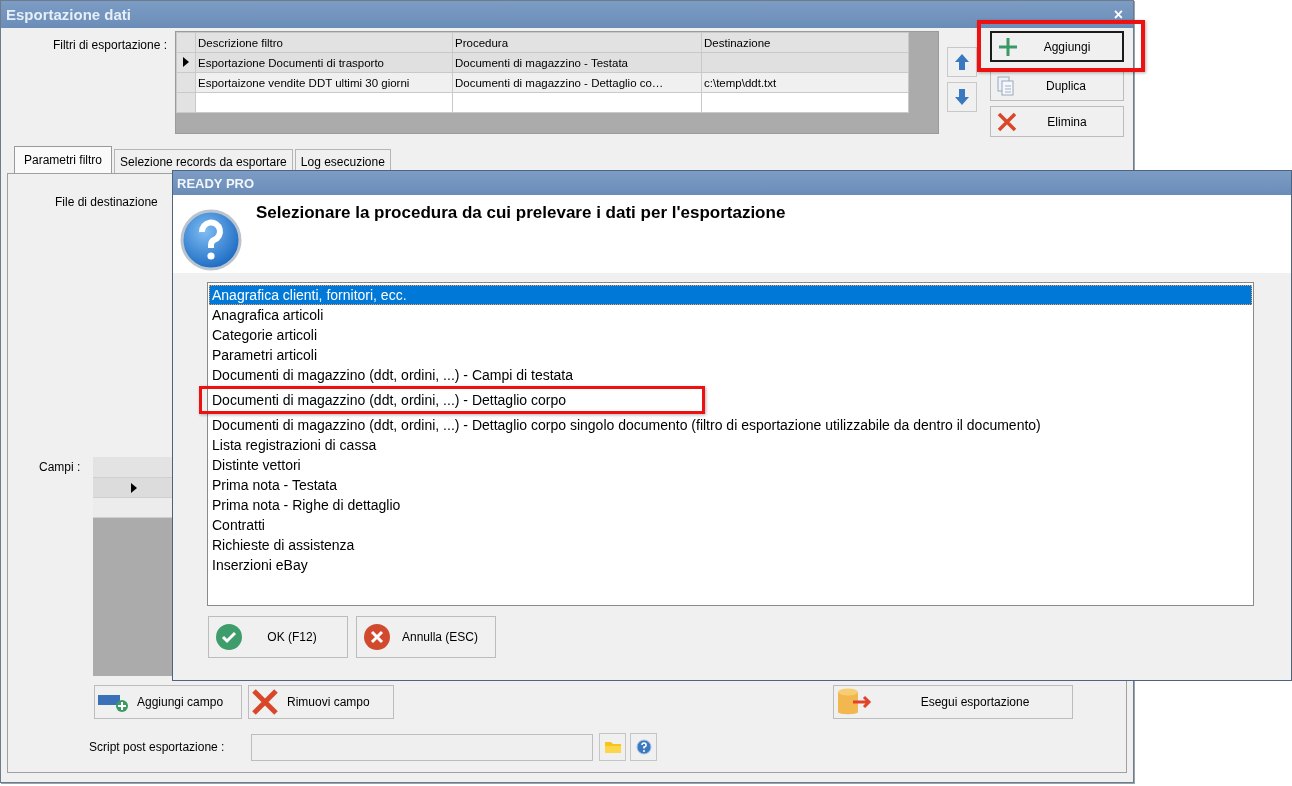 Image resolution: width=1292 pixels, height=786 pixels. Describe the element at coordinates (730, 525) in the screenshot. I see `list-item: Contratti` at that location.